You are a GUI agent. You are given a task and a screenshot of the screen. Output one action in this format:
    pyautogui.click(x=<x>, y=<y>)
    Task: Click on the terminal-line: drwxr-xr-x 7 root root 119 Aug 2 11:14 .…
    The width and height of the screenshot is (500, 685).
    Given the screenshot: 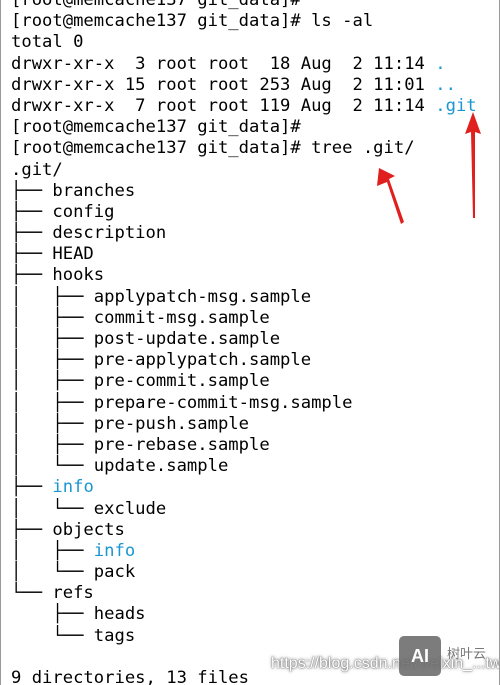 What is the action you would take?
    pyautogui.click(x=244, y=106)
    